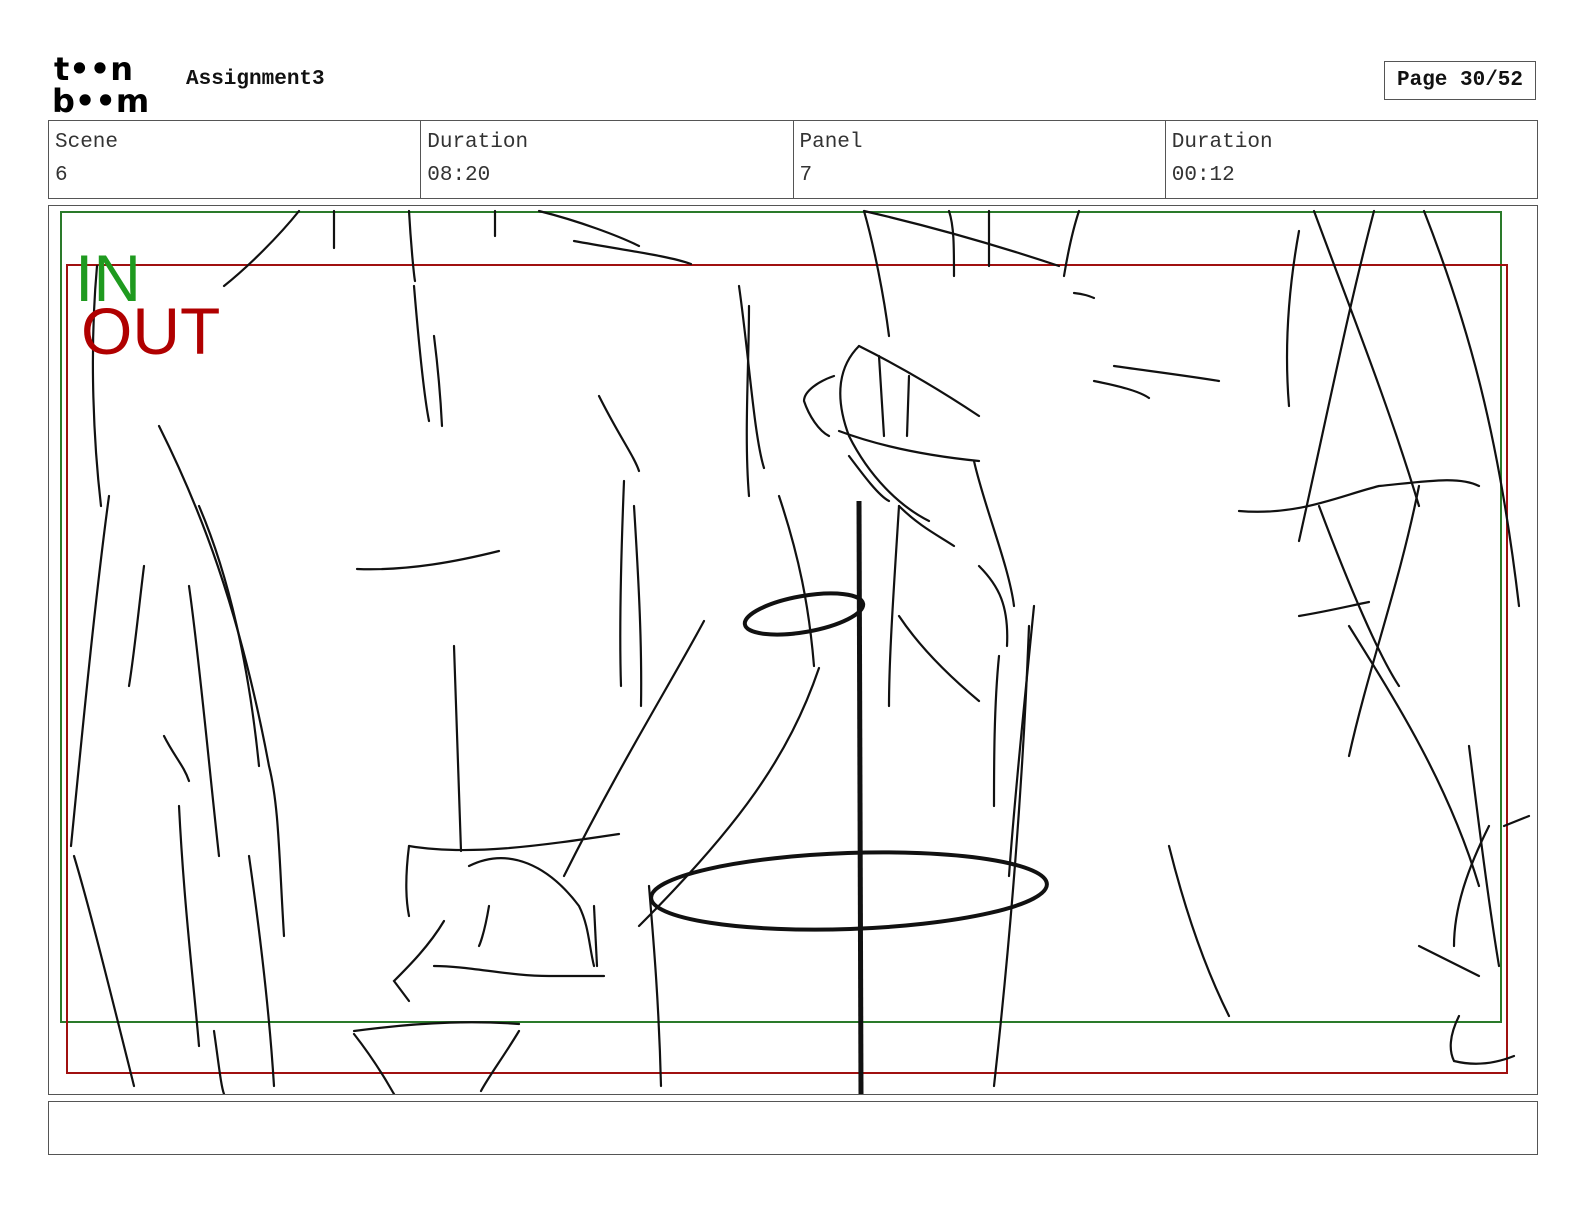  Describe the element at coordinates (793, 1128) in the screenshot. I see `caption-box` at that location.